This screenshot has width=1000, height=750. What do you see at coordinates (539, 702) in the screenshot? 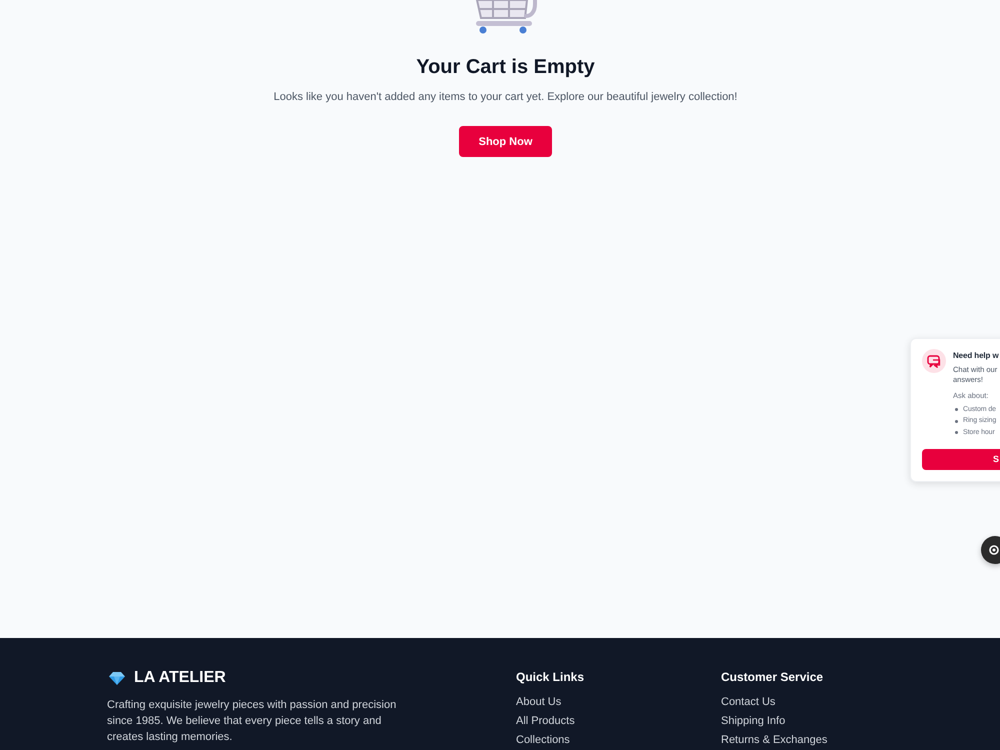
I see `footer-link: About Us` at bounding box center [539, 702].